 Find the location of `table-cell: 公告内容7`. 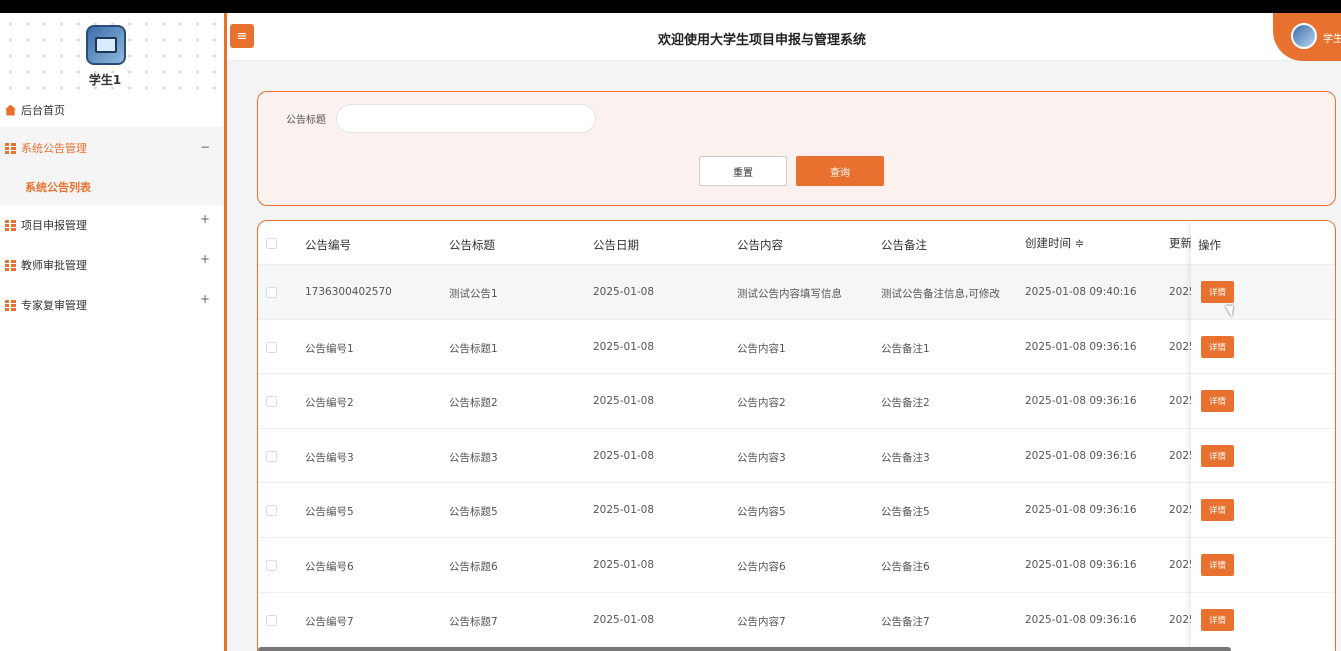

table-cell: 公告内容7 is located at coordinates (761, 621).